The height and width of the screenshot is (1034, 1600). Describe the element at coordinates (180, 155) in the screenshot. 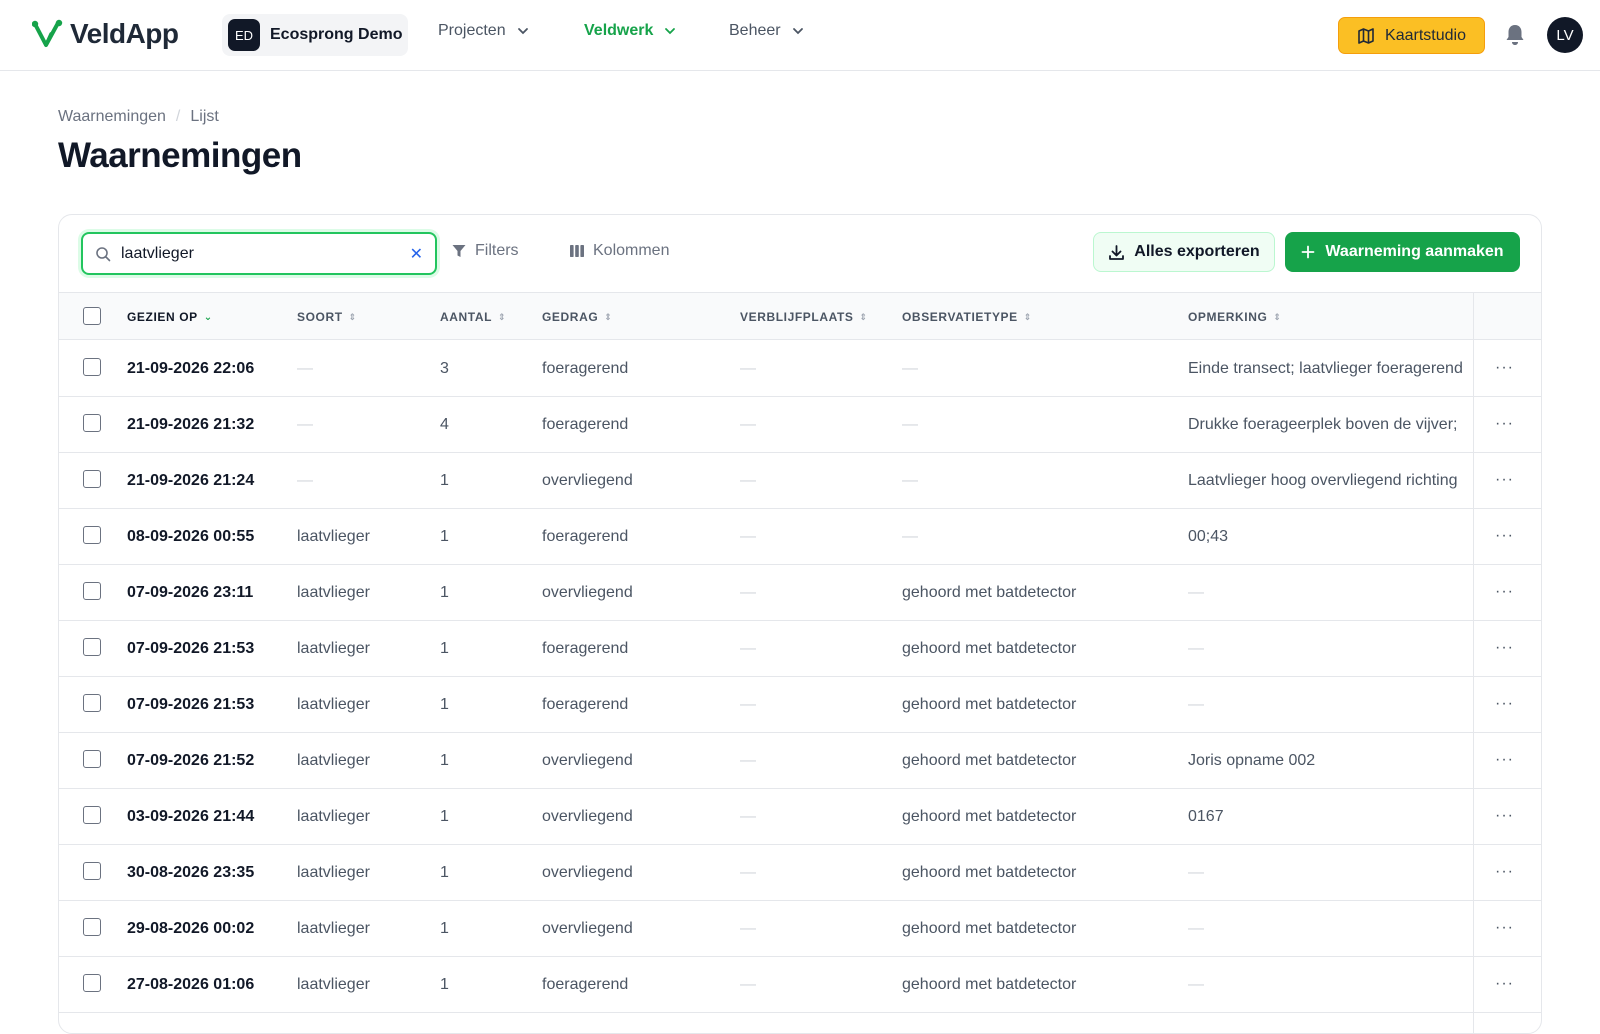

I see `page-title: Waarnemingen` at that location.